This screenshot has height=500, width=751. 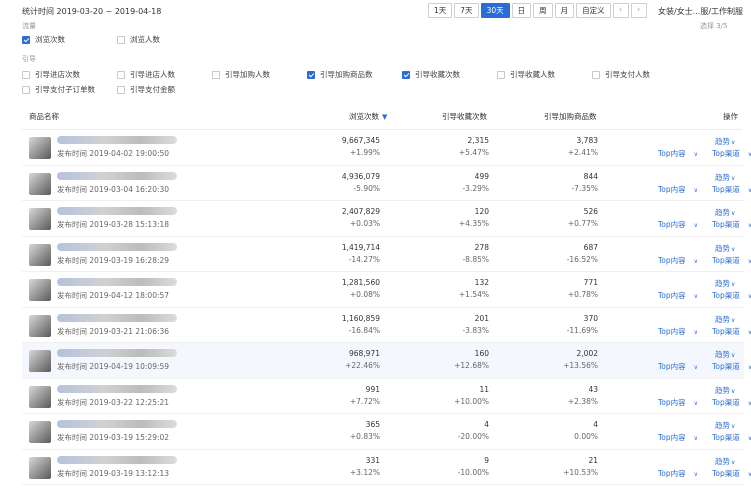 I want to click on checkbox-visitors: 浏览人数, so click(x=138, y=39).